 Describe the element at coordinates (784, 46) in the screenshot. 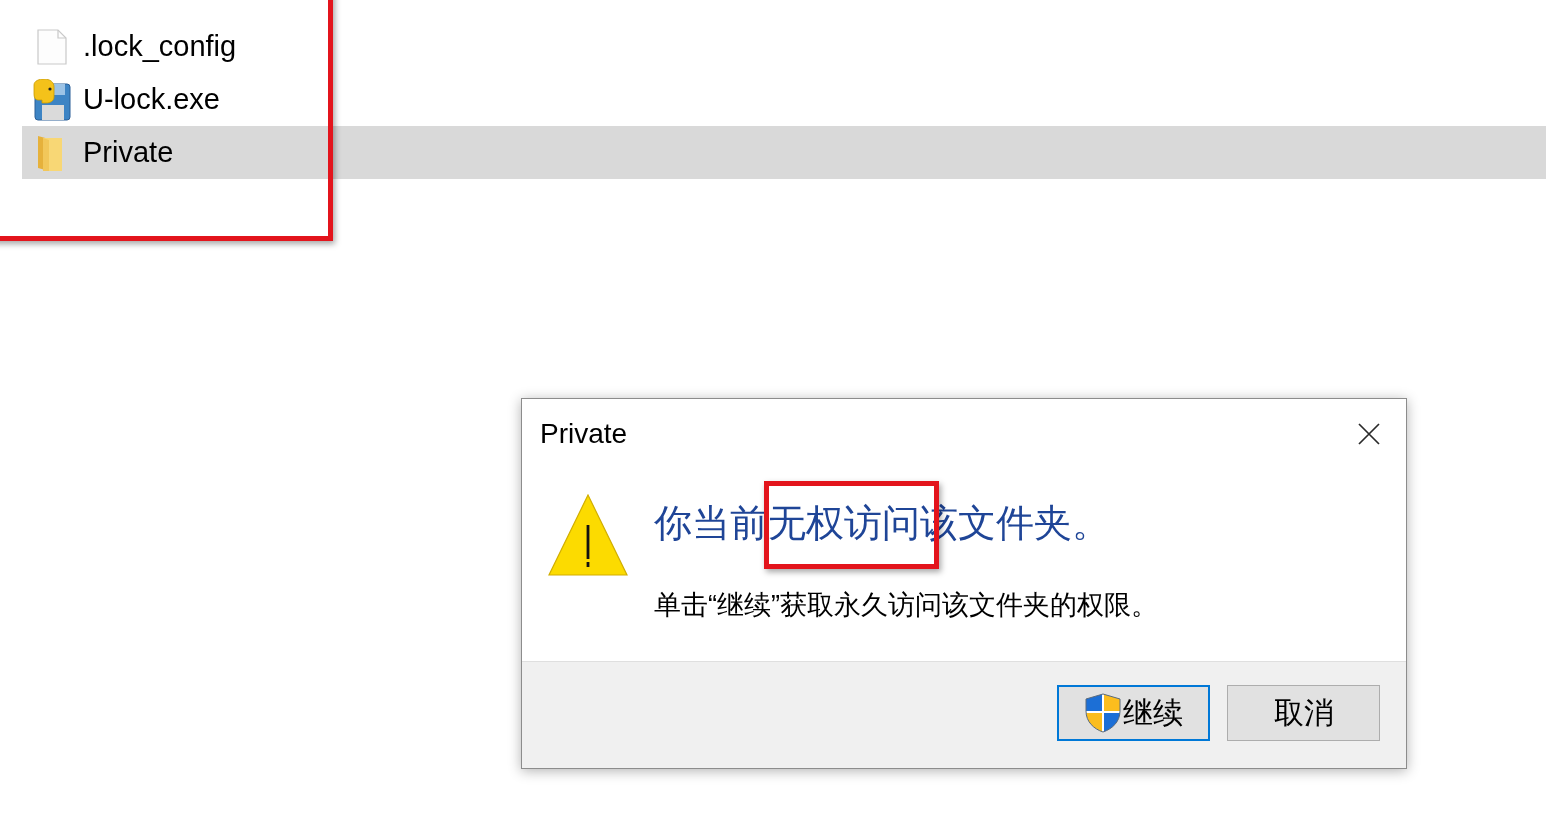

I see `file-item: .lock_config` at that location.